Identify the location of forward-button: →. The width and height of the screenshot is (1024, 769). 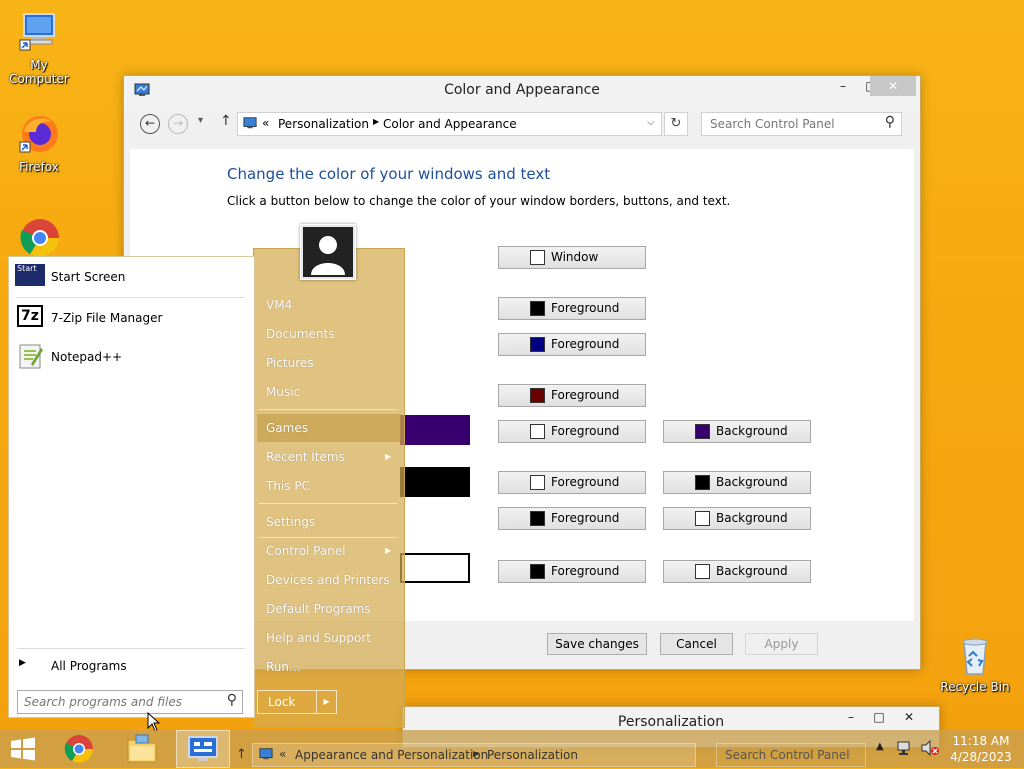
(178, 124).